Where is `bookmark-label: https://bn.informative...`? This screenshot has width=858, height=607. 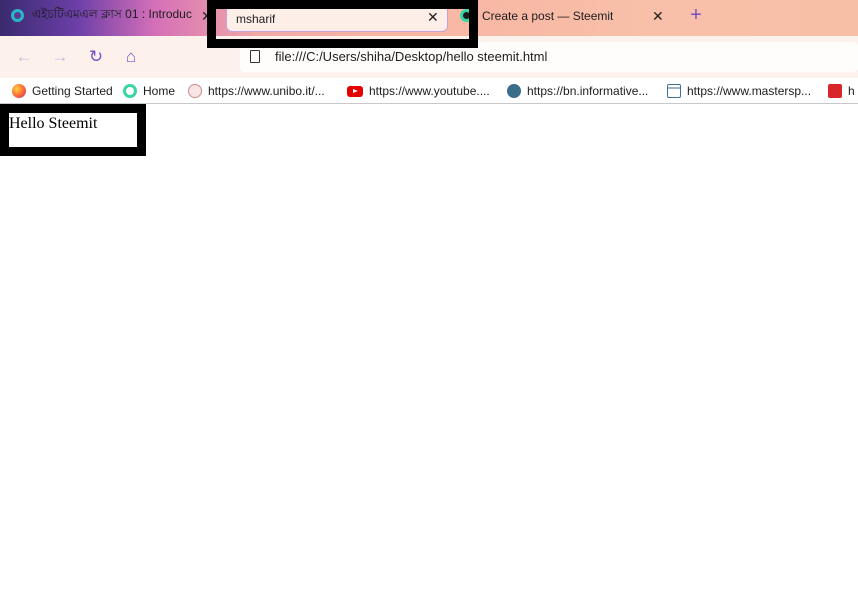 bookmark-label: https://bn.informative... is located at coordinates (588, 91).